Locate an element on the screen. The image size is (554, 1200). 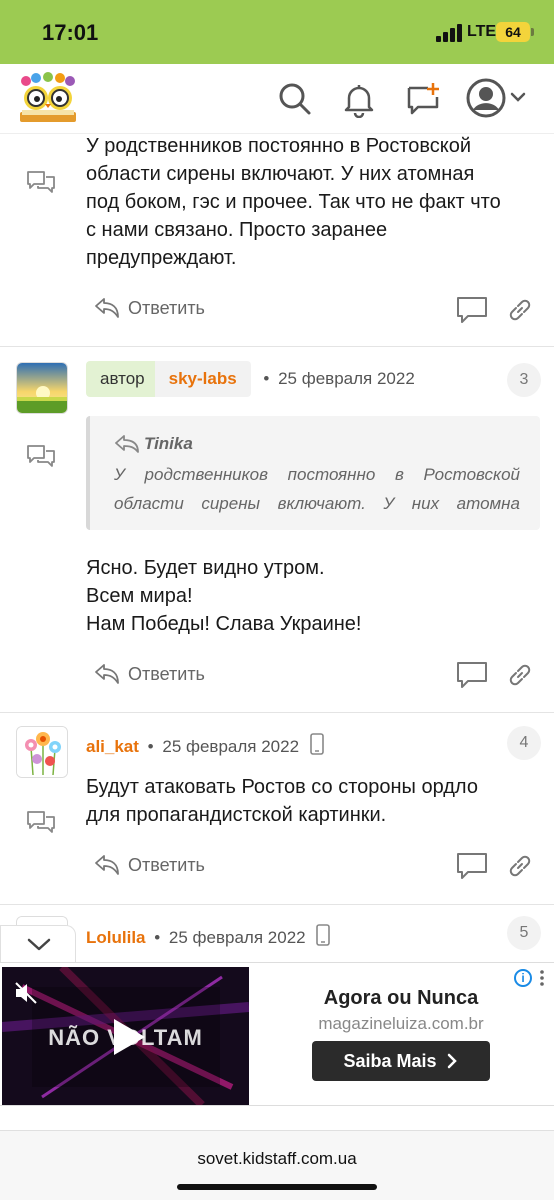
bell-icon is located at coordinates (359, 99).